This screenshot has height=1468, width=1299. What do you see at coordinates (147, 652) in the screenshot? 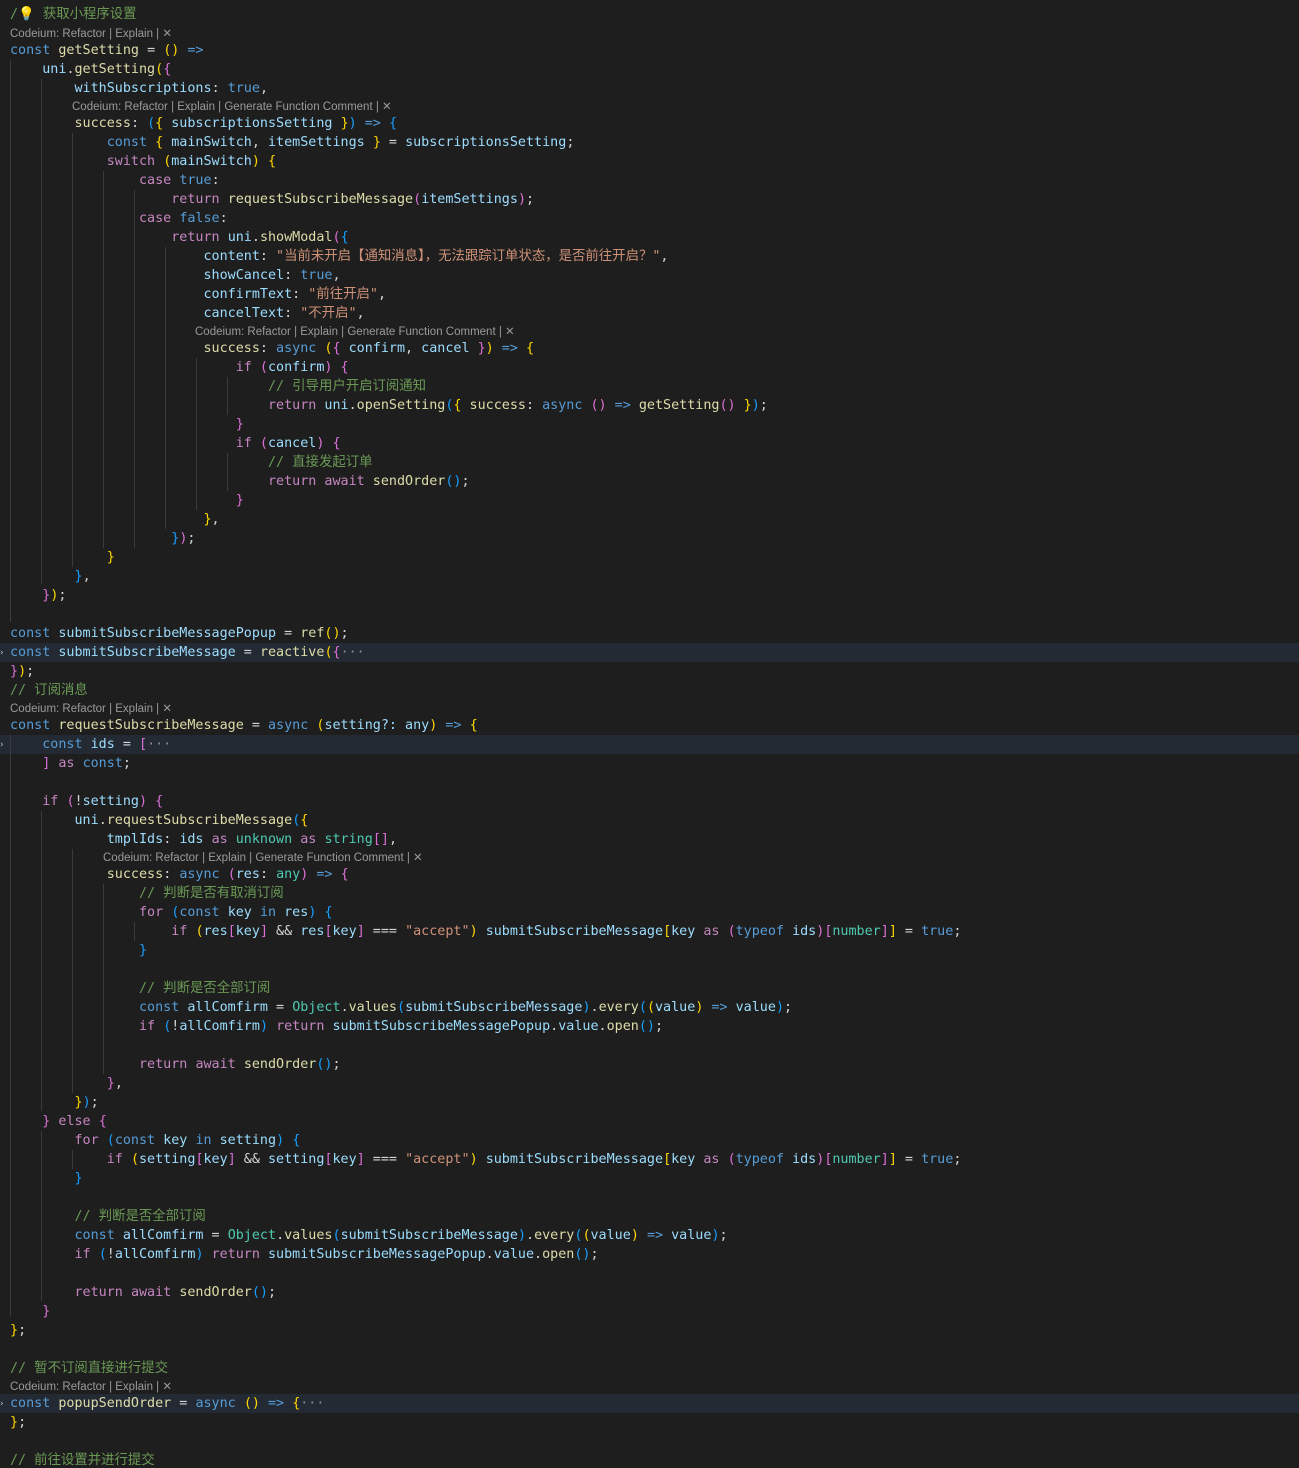
I see `identifier: submitSubscribeMessage` at bounding box center [147, 652].